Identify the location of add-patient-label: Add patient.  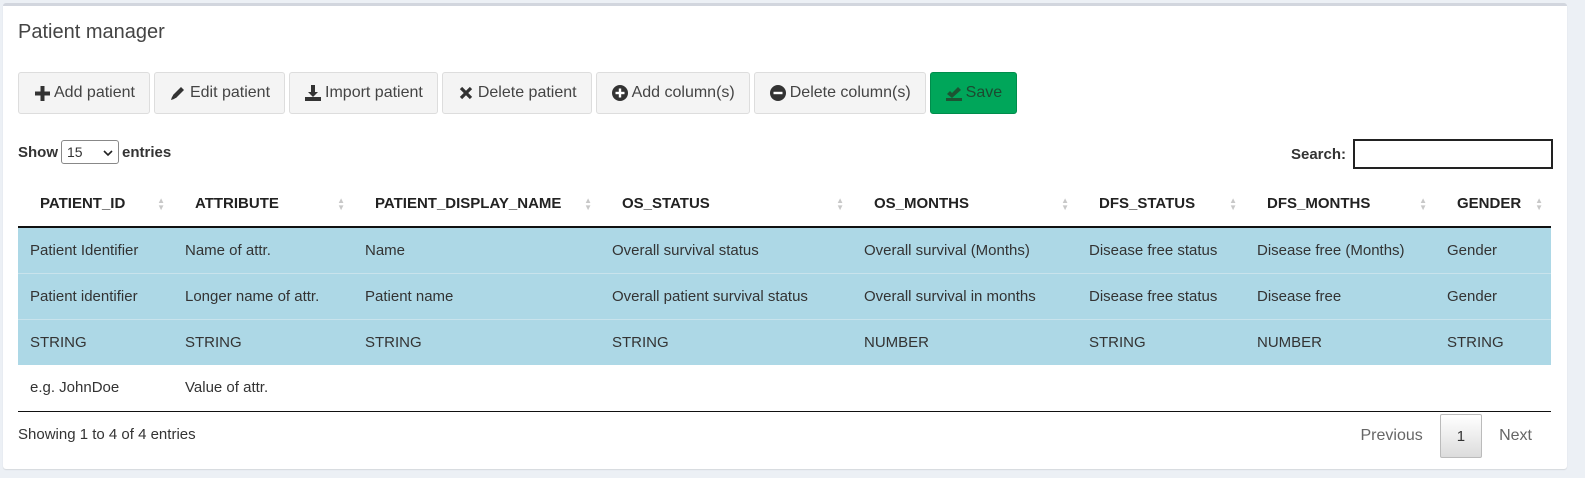
(94, 92).